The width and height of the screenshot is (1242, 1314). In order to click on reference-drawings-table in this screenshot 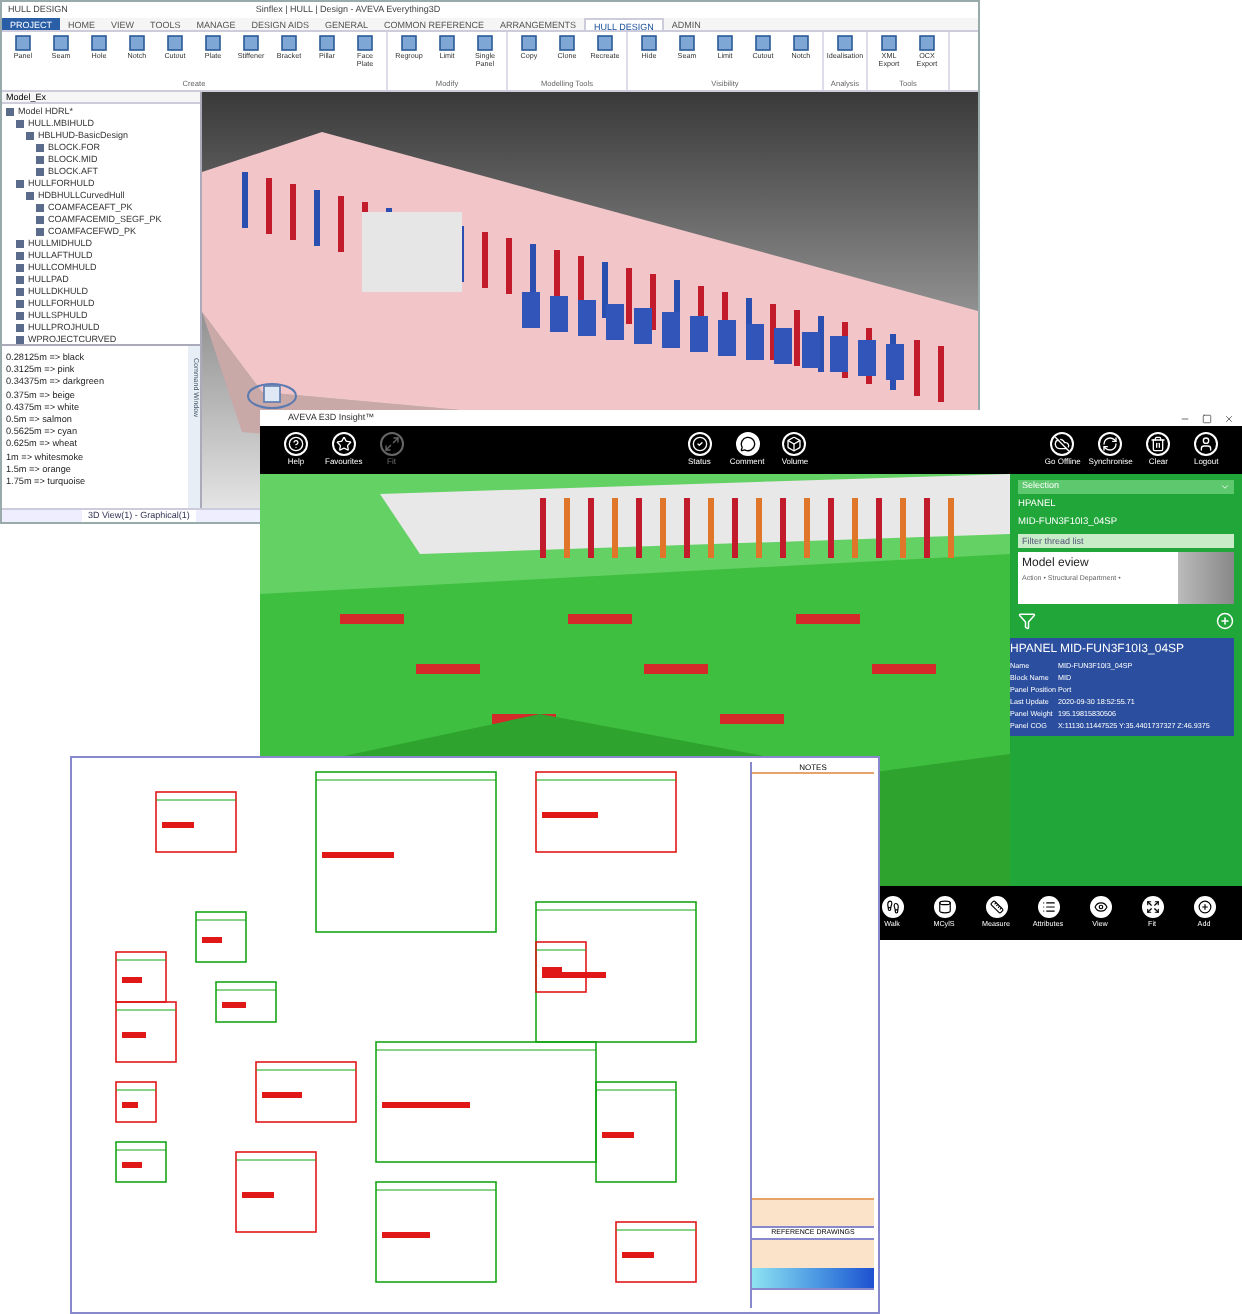, I will do `click(813, 1212)`.